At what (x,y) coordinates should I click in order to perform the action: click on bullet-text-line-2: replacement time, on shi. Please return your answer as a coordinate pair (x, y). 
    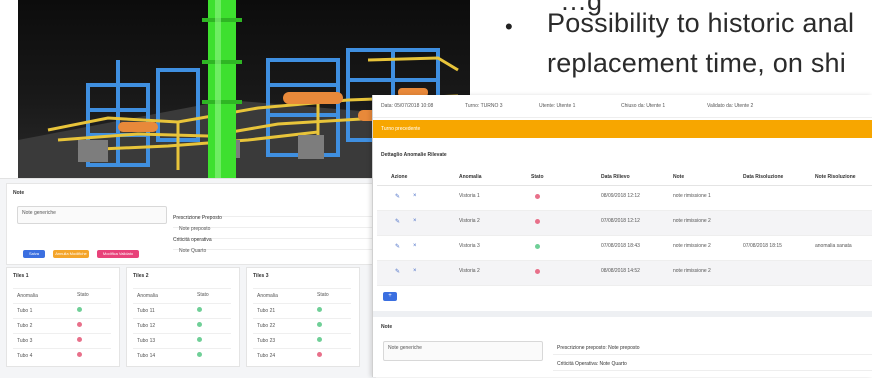
    Looking at the image, I should click on (696, 63).